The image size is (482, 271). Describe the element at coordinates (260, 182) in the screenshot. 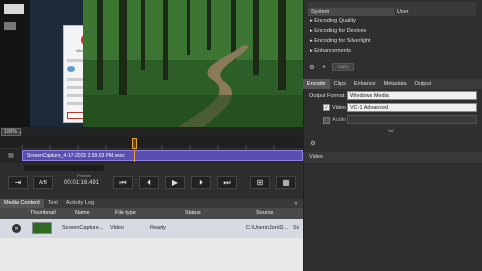

I see `split-icon: ⊞` at that location.